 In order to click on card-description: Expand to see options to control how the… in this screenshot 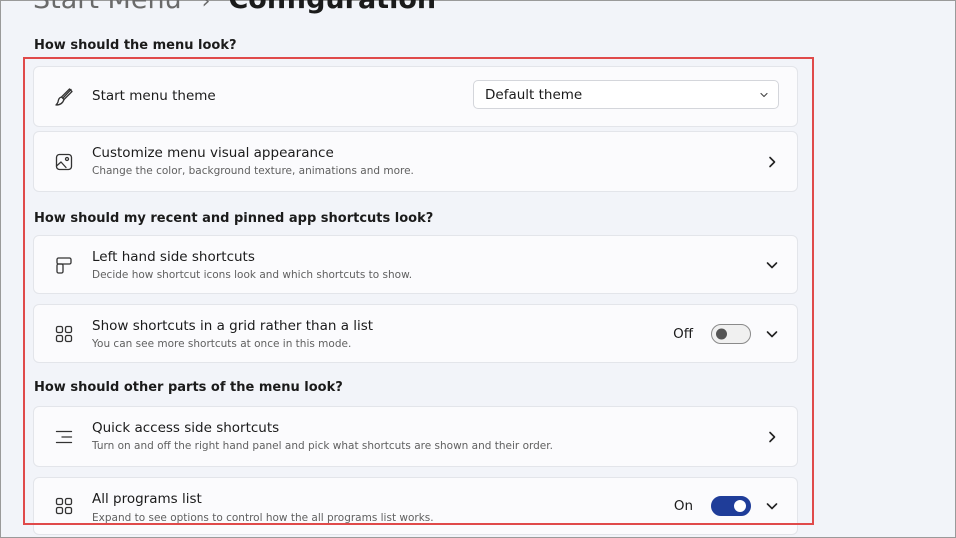, I will do `click(263, 518)`.